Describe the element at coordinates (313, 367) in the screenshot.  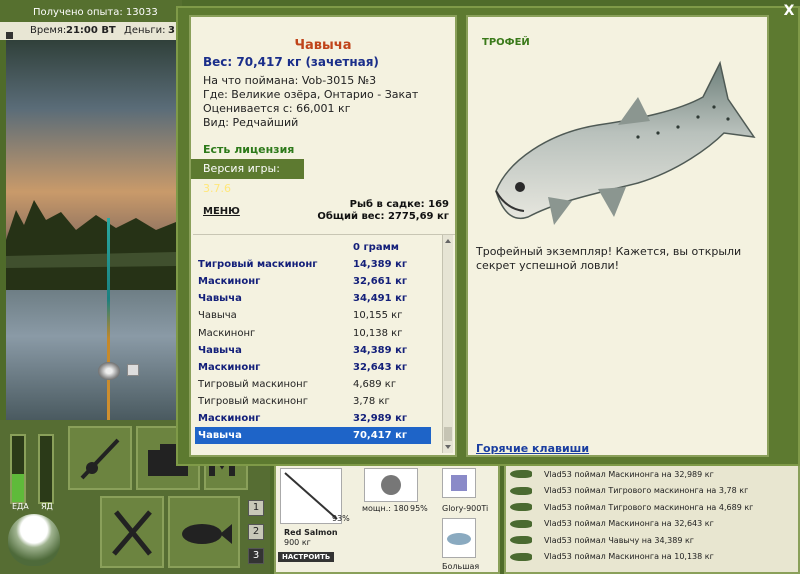
I see `catch-row: Маскинонг 32,643 кг` at that location.